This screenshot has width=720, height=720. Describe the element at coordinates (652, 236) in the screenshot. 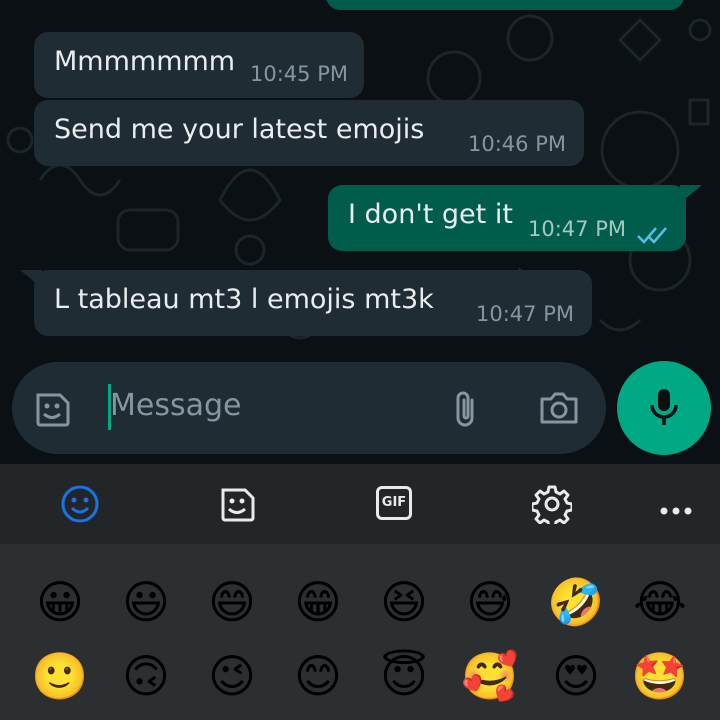

I see `read-receipt-icon` at that location.